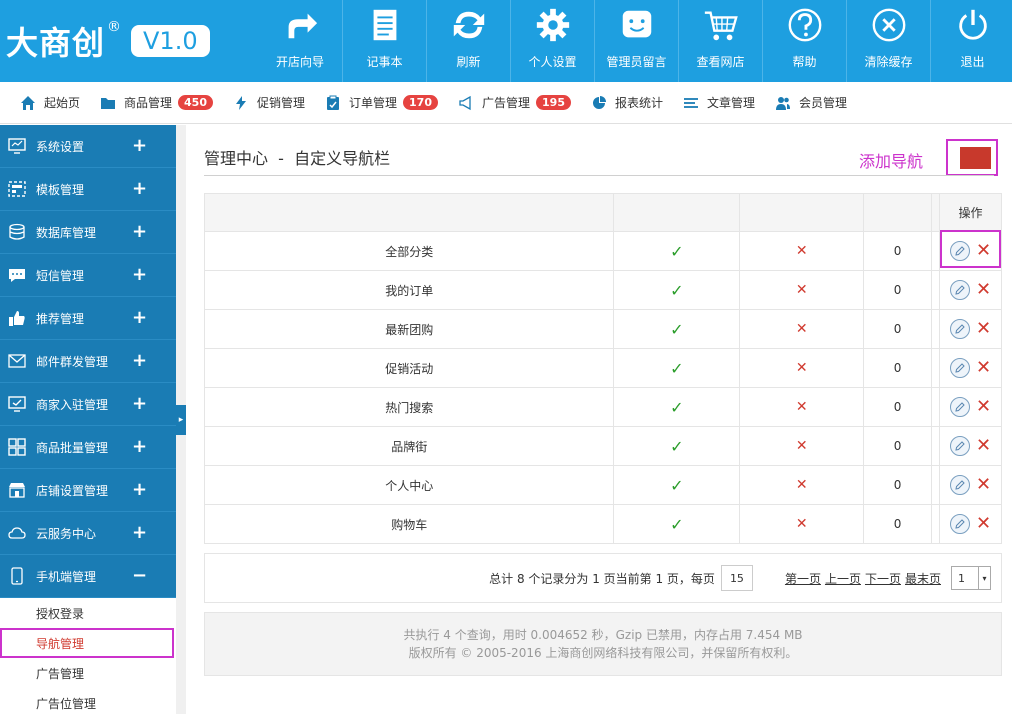 This screenshot has width=1012, height=714. What do you see at coordinates (88, 701) in the screenshot?
I see `sidebar-subitem-ad-position: 广告位管理` at bounding box center [88, 701].